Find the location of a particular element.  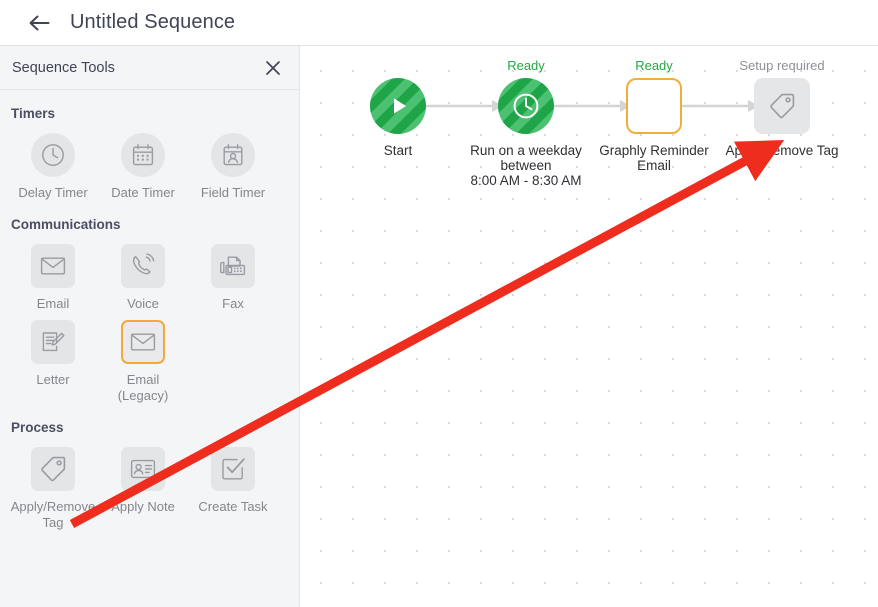

section-title: Timers is located at coordinates (33, 113).